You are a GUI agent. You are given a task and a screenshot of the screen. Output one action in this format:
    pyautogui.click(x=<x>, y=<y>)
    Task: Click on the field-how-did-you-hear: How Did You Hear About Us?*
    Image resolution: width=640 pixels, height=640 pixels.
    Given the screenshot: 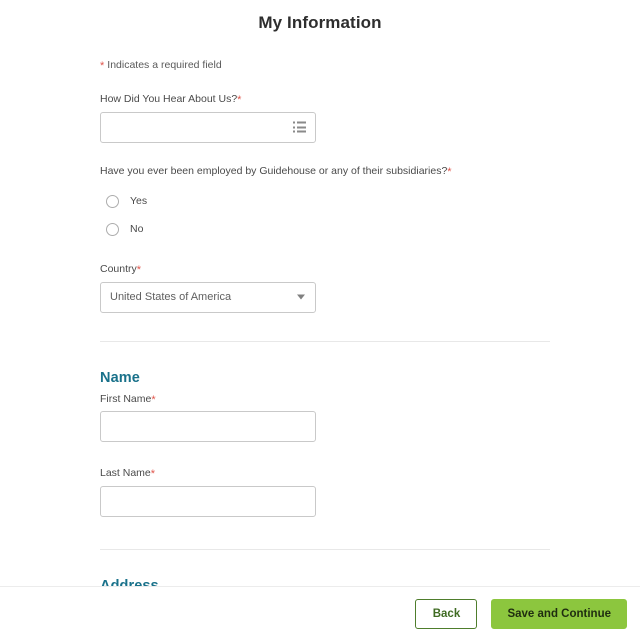 What is the action you would take?
    pyautogui.click(x=325, y=118)
    